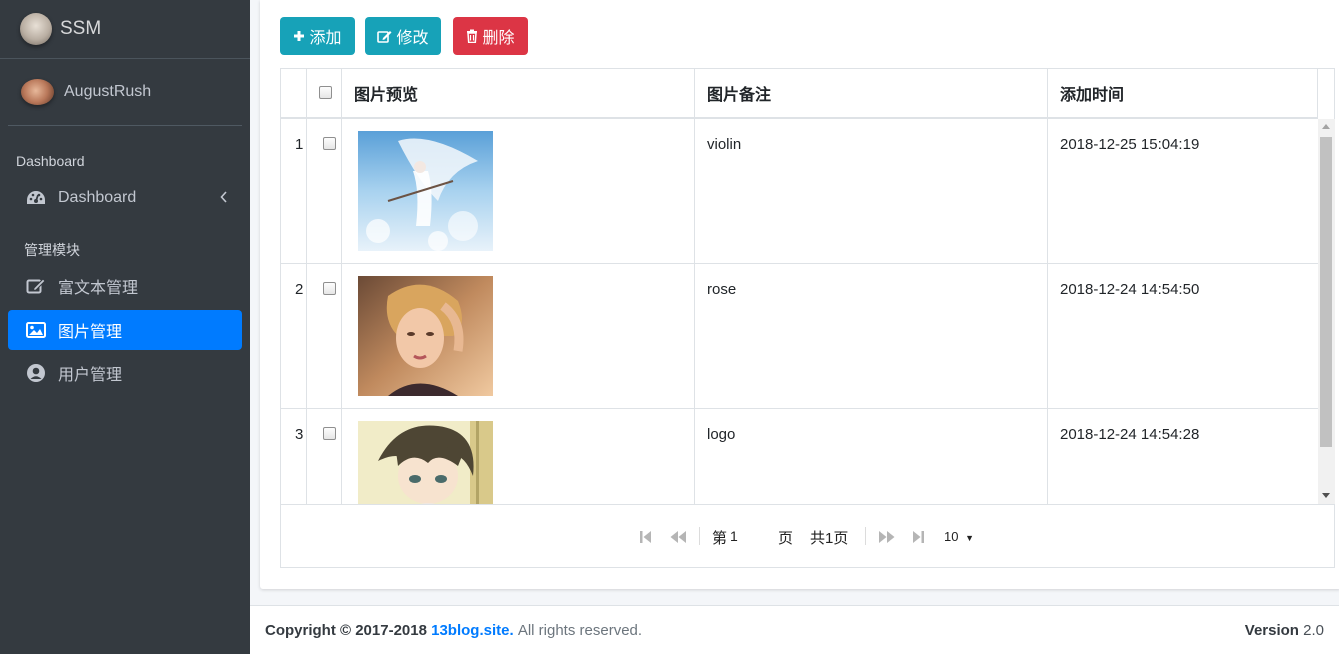  Describe the element at coordinates (720, 538) in the screenshot. I see `page-label-prefix: 第` at that location.